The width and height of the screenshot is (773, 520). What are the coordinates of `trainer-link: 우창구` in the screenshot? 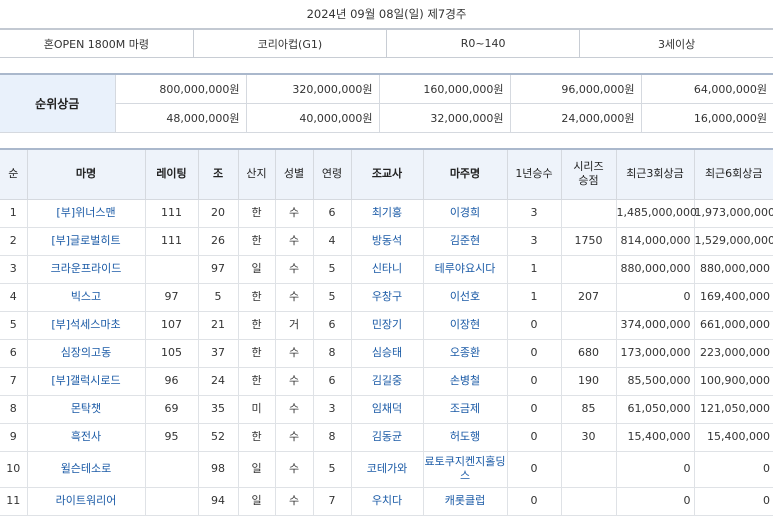 It's located at (387, 297).